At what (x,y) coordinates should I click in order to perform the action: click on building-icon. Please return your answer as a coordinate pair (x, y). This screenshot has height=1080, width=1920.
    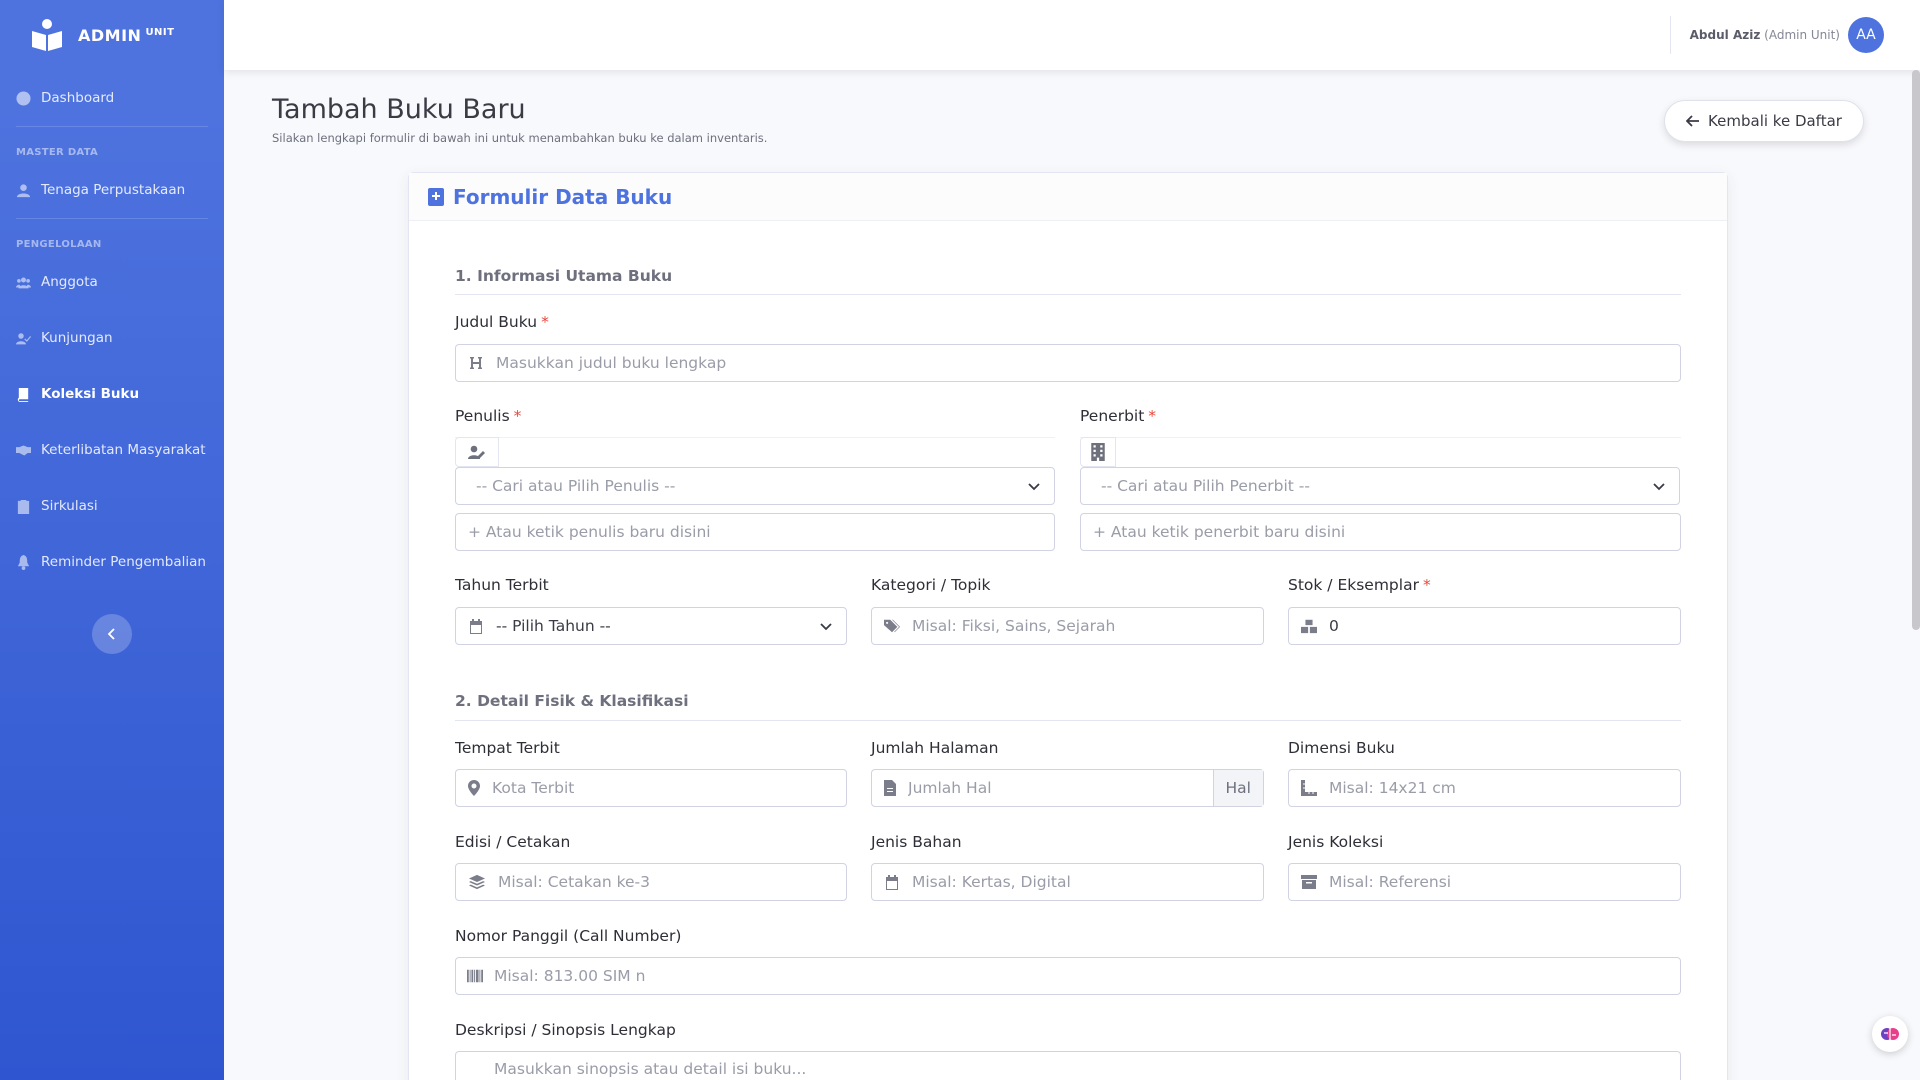
    Looking at the image, I should click on (1098, 452).